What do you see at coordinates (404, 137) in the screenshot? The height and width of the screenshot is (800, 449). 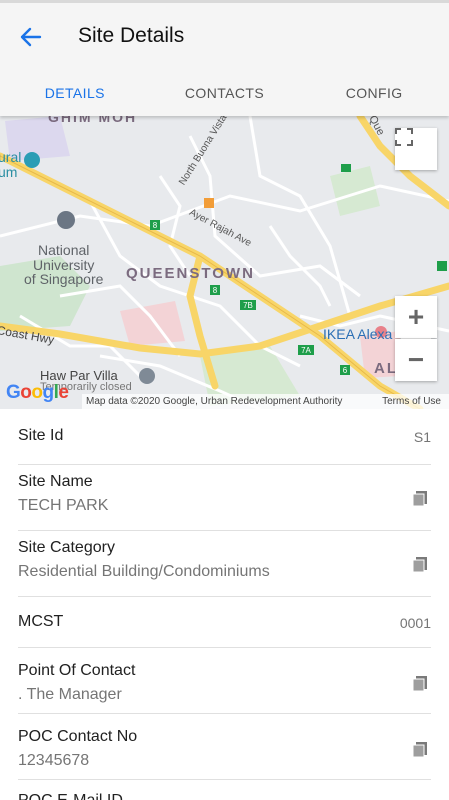 I see `fullscreen-icon` at bounding box center [404, 137].